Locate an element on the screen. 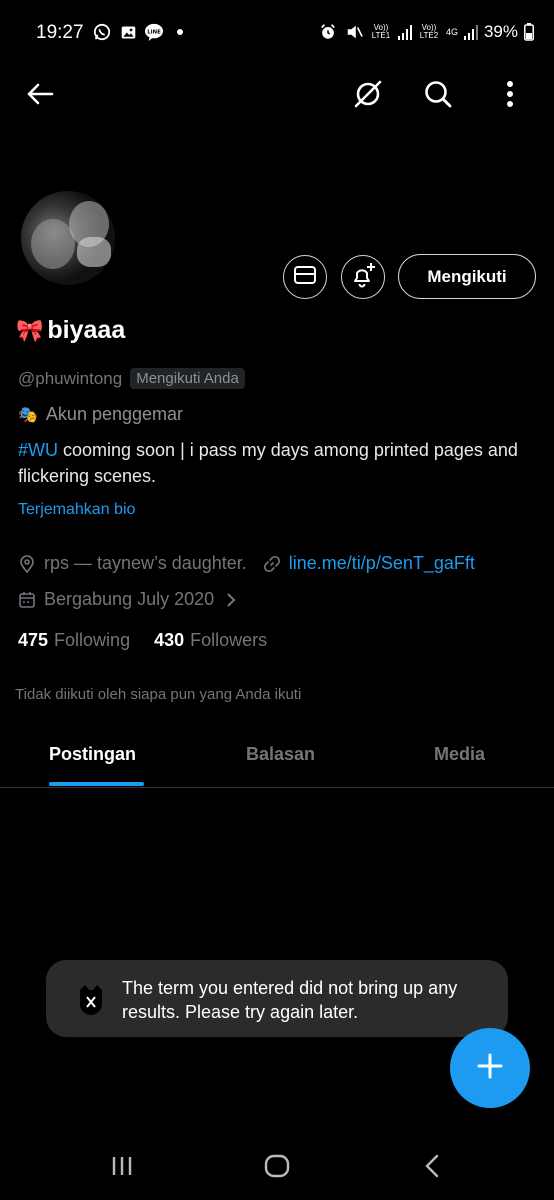 The width and height of the screenshot is (554, 1200). battery-icon is located at coordinates (529, 32).